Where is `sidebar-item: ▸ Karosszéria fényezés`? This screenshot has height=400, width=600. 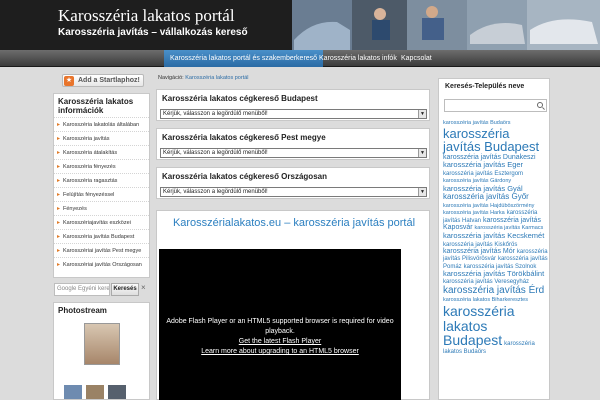 sidebar-item: ▸ Karosszéria fényezés is located at coordinates (101, 166).